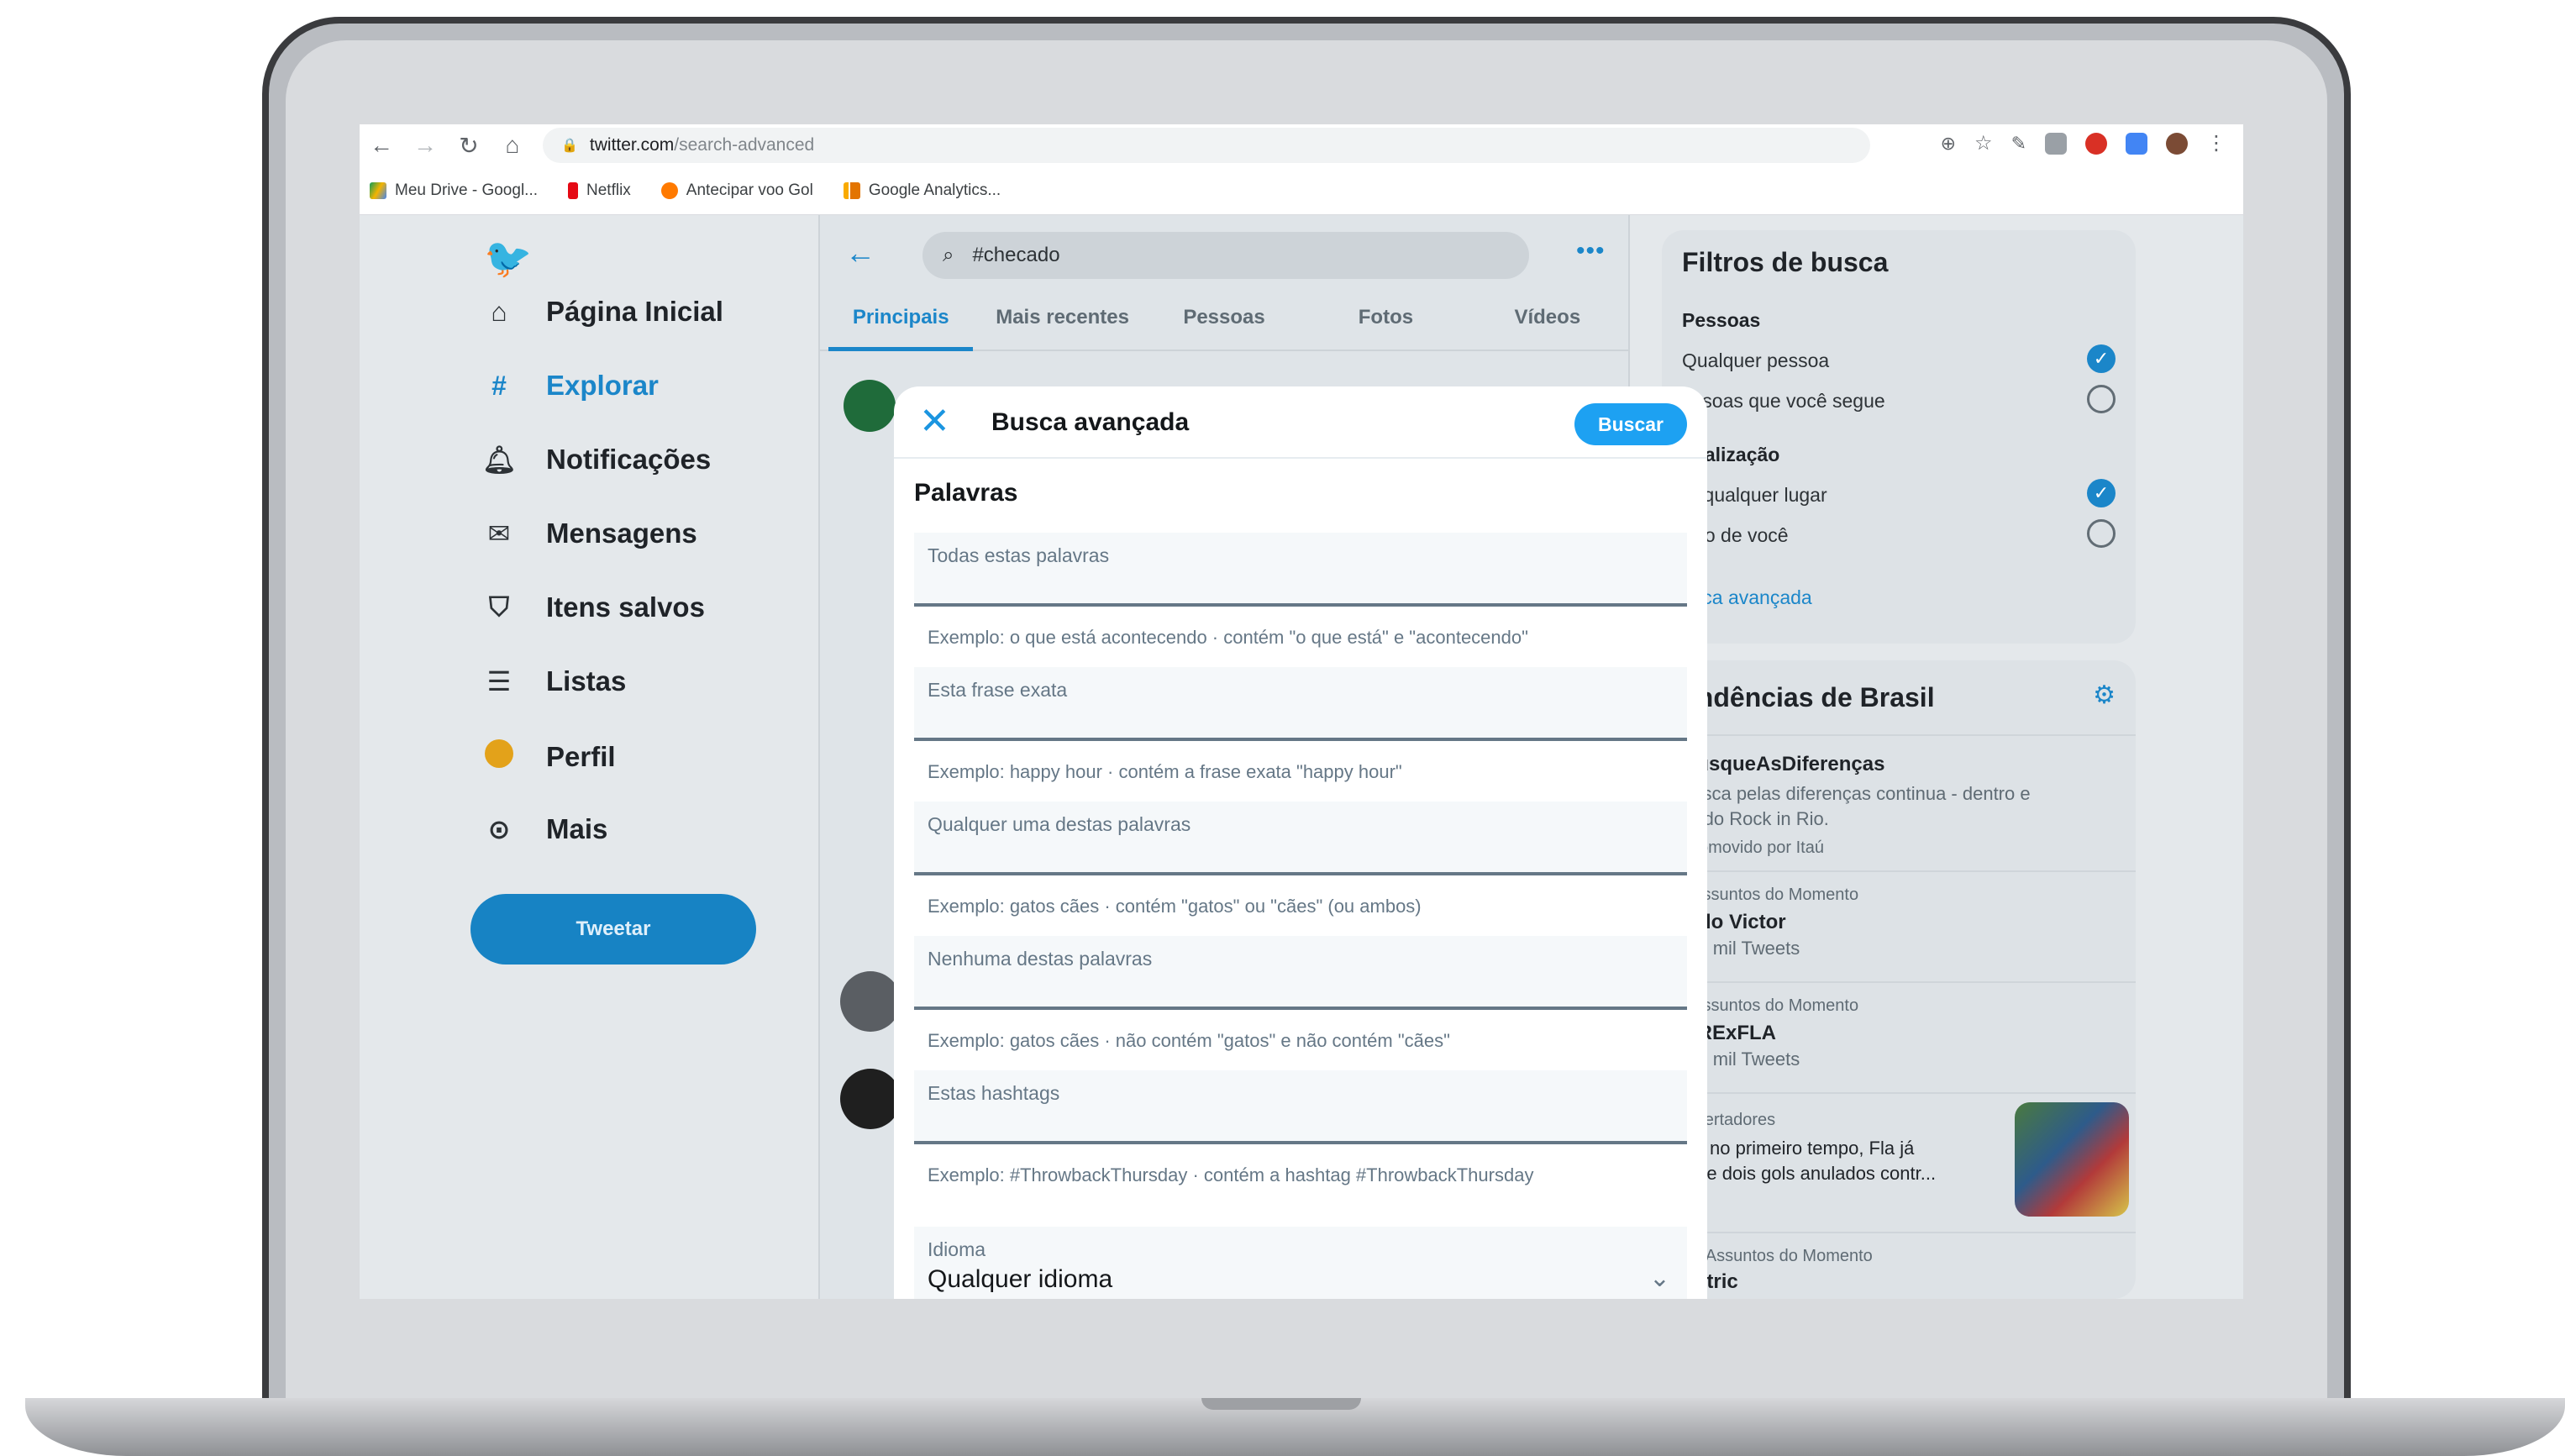  I want to click on tab-videos: Vídeos, so click(1547, 318).